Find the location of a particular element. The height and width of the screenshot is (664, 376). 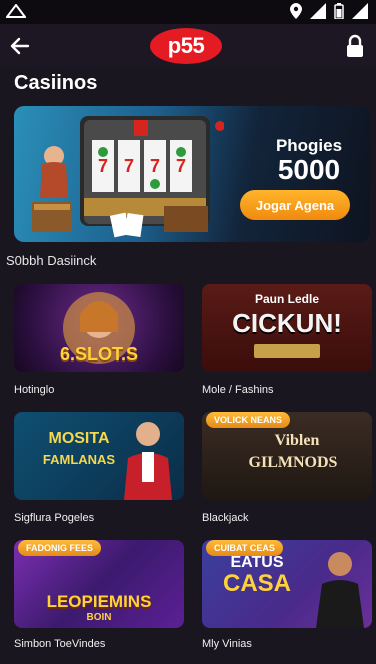

game-card-sigflura-pogeles: MOSITA FAMLANAS is located at coordinates (99, 456).